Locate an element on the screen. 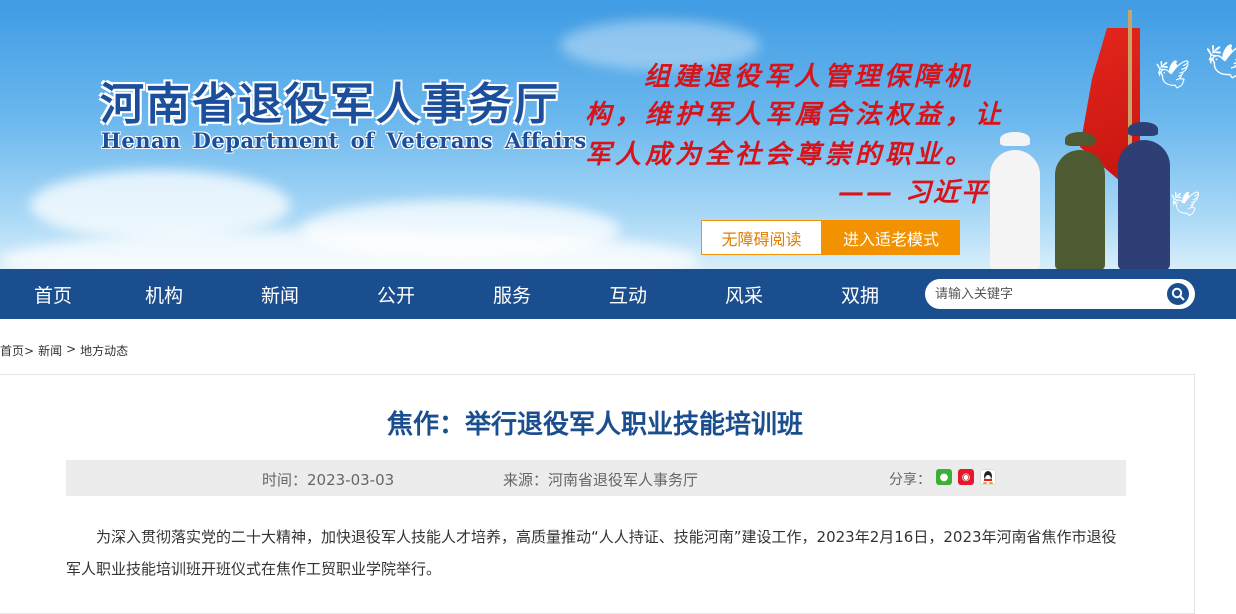 The width and height of the screenshot is (1236, 614). search-input is located at coordinates (1049, 294).